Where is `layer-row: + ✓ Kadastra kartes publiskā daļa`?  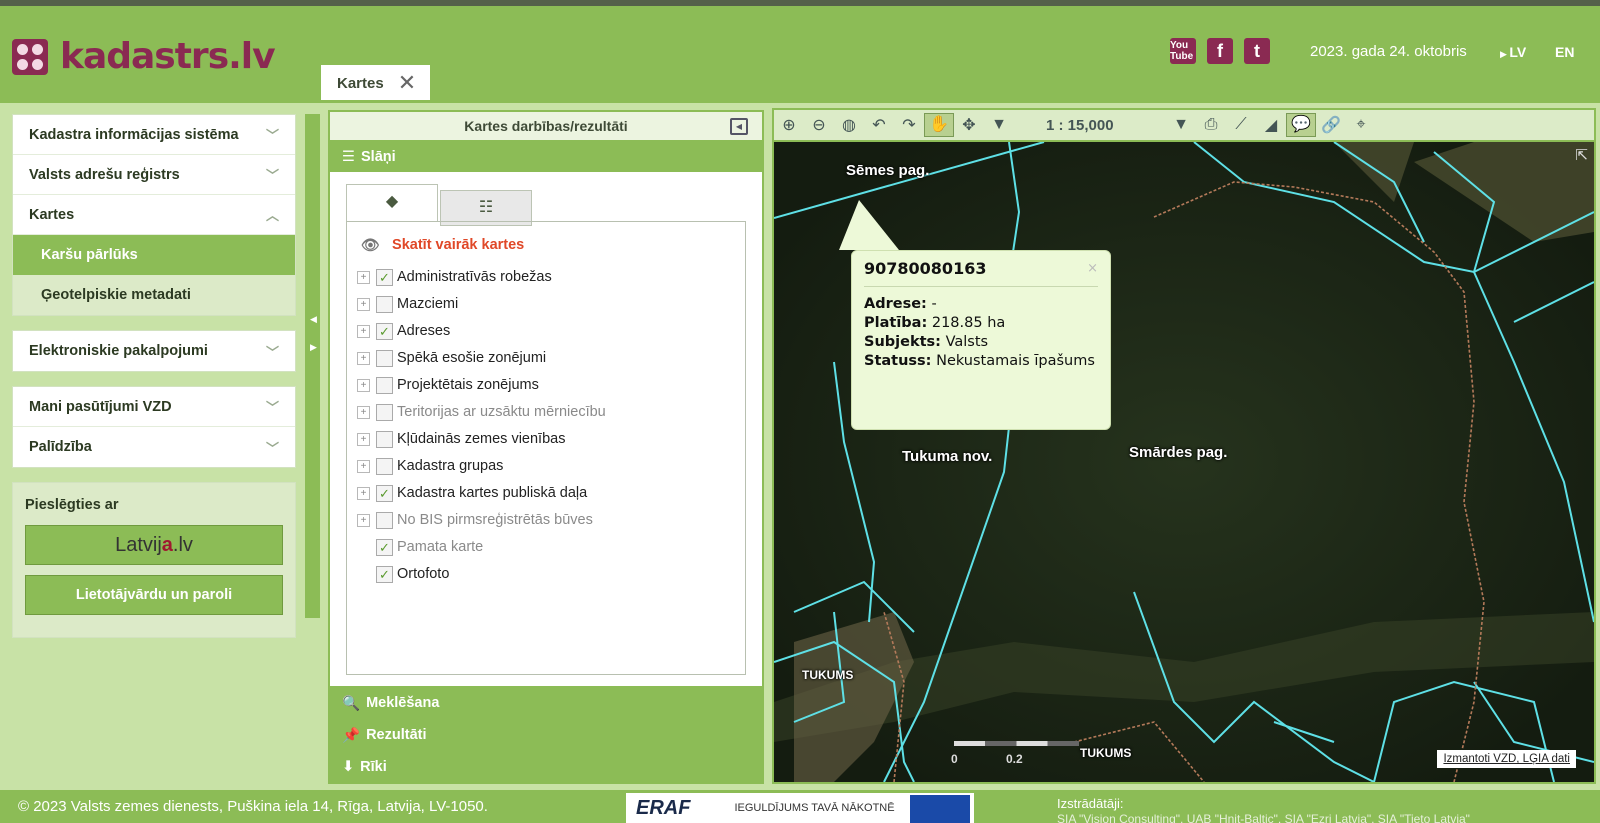
layer-row: + ✓ Kadastra kartes publiskā daļa is located at coordinates (472, 493).